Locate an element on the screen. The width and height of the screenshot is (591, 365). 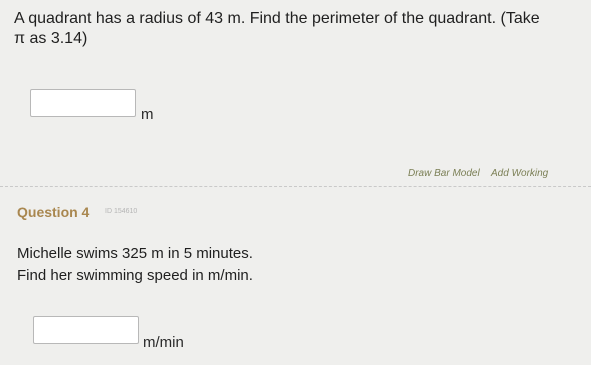
question-3-text-line-2: π as 3.14) is located at coordinates (51, 38).